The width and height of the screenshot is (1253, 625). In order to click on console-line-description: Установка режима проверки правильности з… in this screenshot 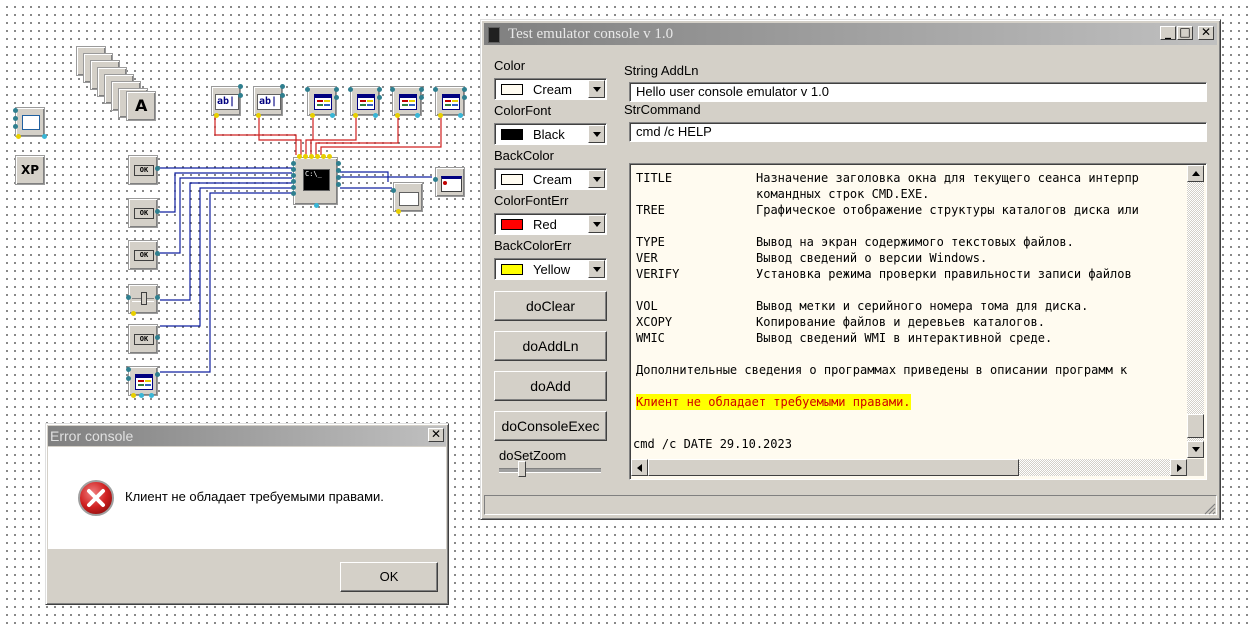, I will do `click(944, 274)`.